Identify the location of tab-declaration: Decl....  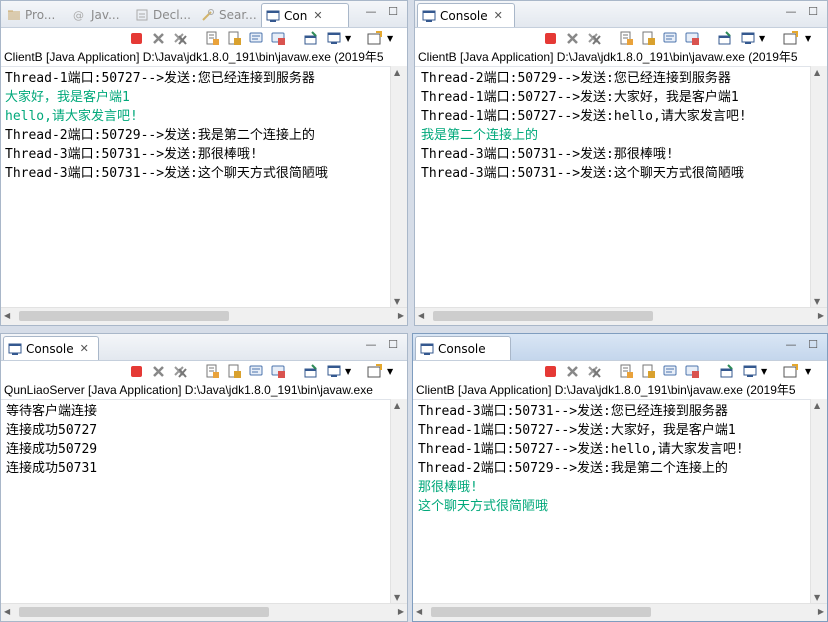
(163, 15).